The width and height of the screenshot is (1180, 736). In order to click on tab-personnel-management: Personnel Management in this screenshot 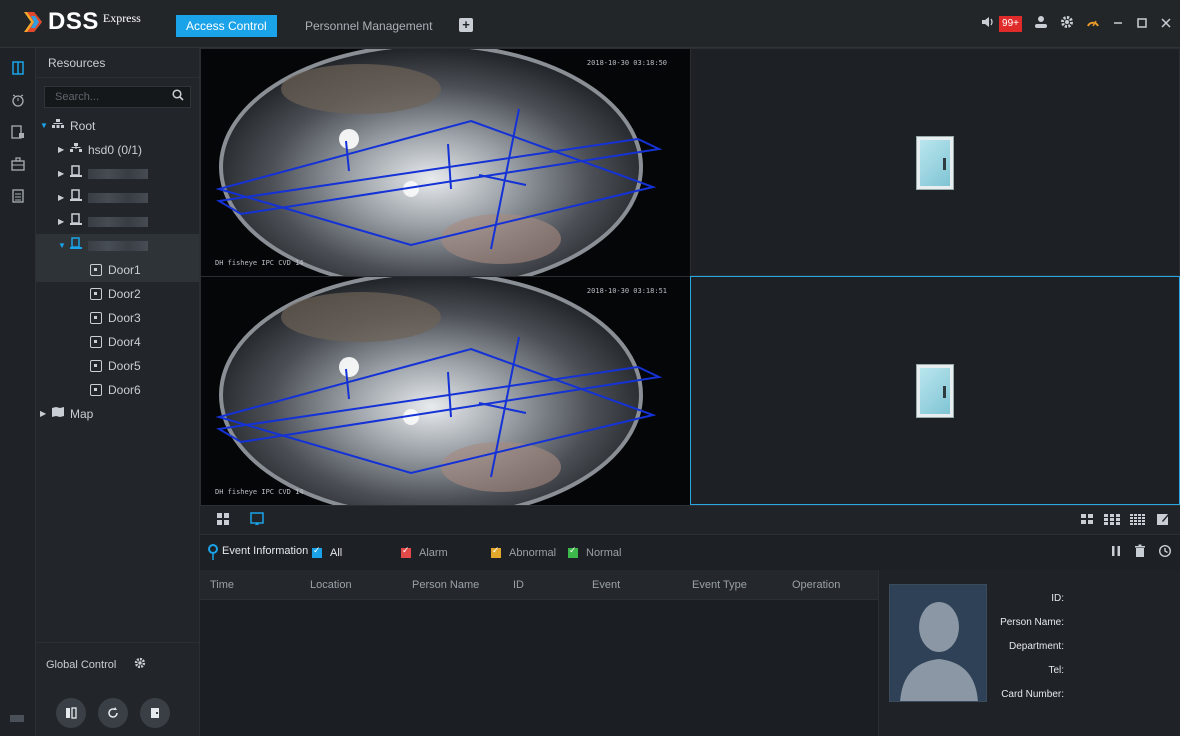, I will do `click(368, 26)`.